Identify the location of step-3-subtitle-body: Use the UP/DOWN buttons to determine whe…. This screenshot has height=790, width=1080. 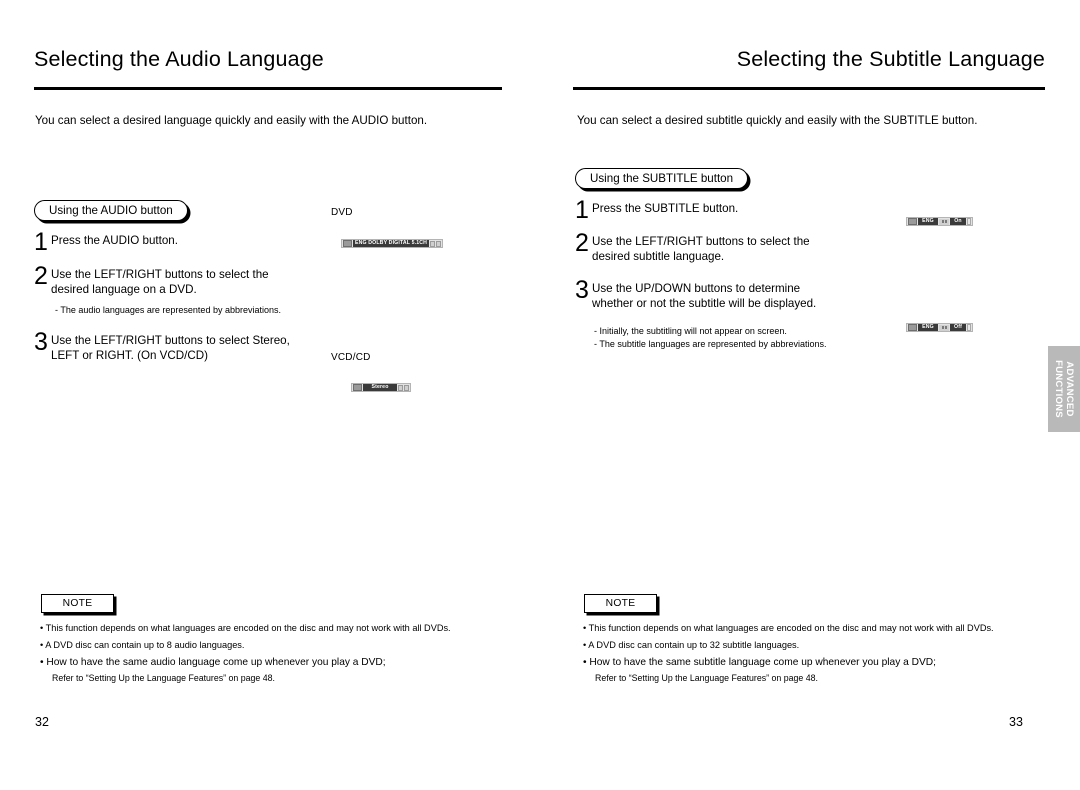
(704, 294).